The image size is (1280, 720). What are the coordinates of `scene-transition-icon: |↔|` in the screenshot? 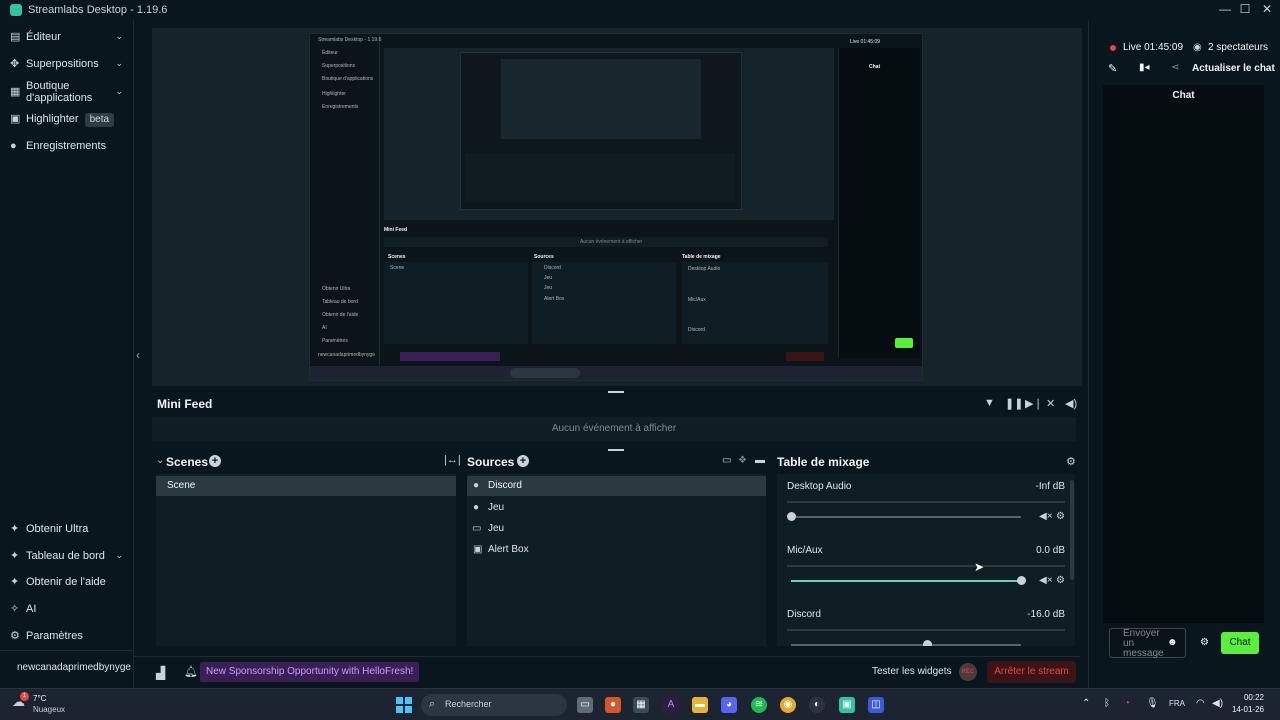 It's located at (452, 460).